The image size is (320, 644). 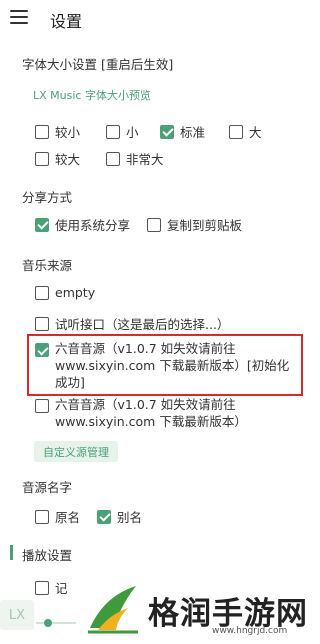 What do you see at coordinates (17, 615) in the screenshot?
I see `player-logo: LX` at bounding box center [17, 615].